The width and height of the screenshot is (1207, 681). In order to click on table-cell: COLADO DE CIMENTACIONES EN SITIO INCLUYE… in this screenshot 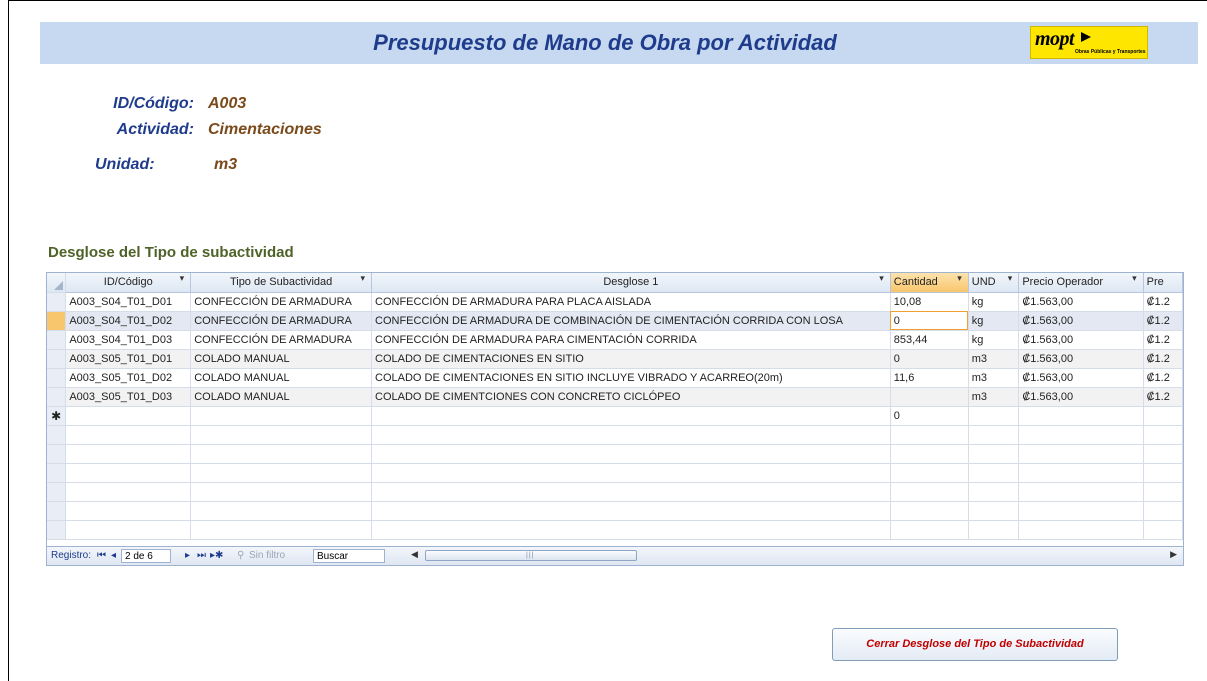, I will do `click(631, 378)`.